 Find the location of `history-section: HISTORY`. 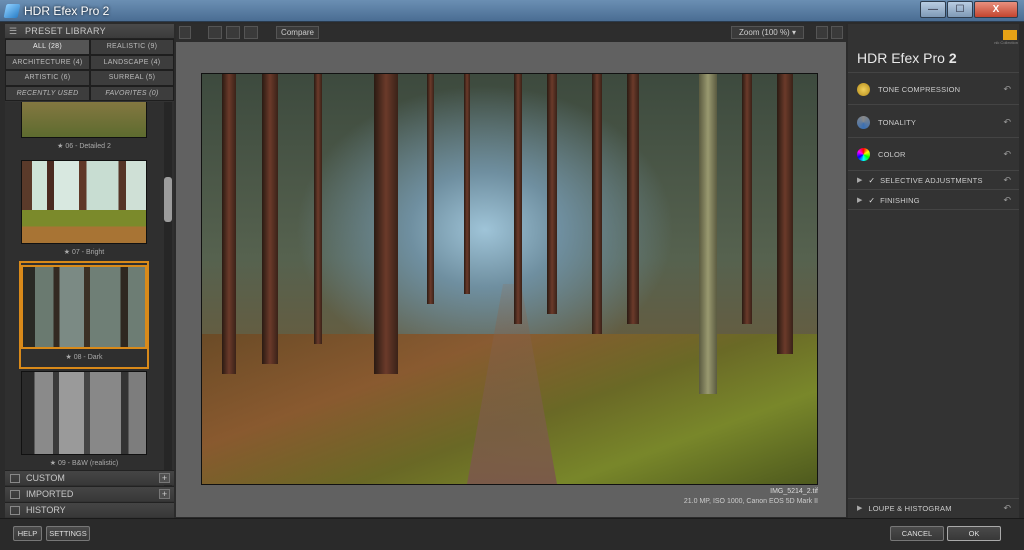

history-section: HISTORY is located at coordinates (89, 509).